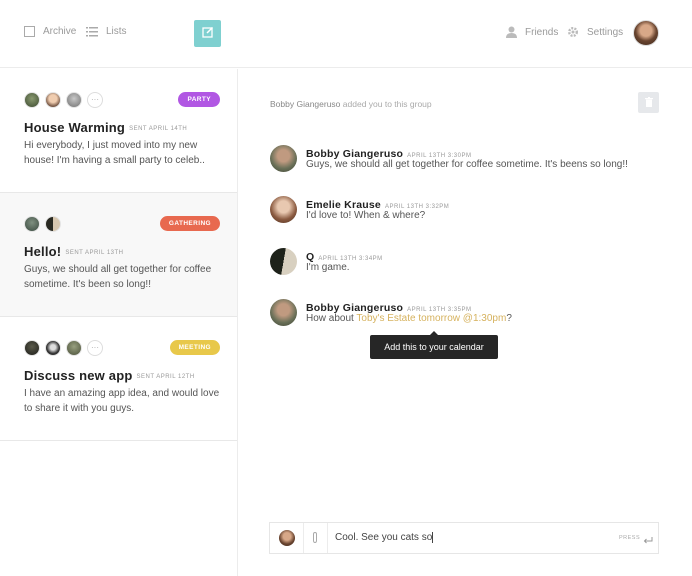 The image size is (692, 576). I want to click on group-title: Discuss new app SENT APRIL 12TH, so click(109, 375).